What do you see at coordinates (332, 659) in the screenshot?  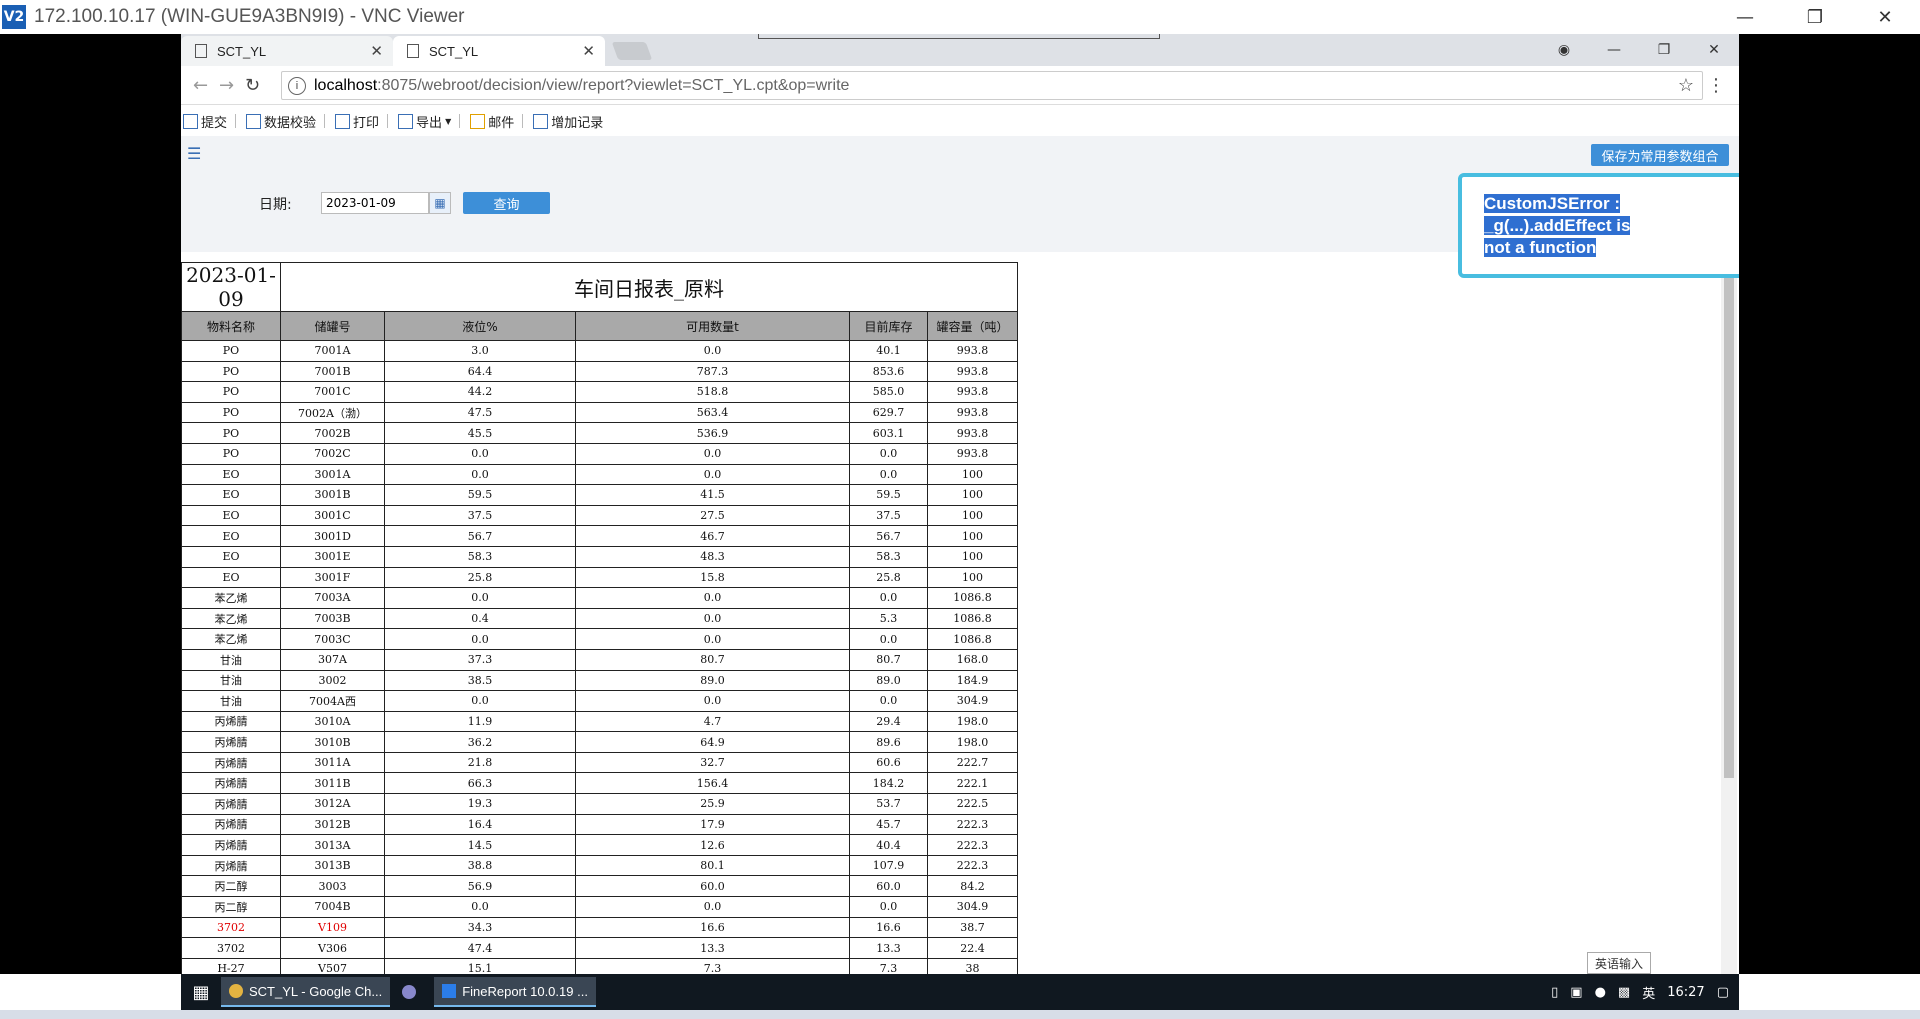 I see `table-cell: 307A` at bounding box center [332, 659].